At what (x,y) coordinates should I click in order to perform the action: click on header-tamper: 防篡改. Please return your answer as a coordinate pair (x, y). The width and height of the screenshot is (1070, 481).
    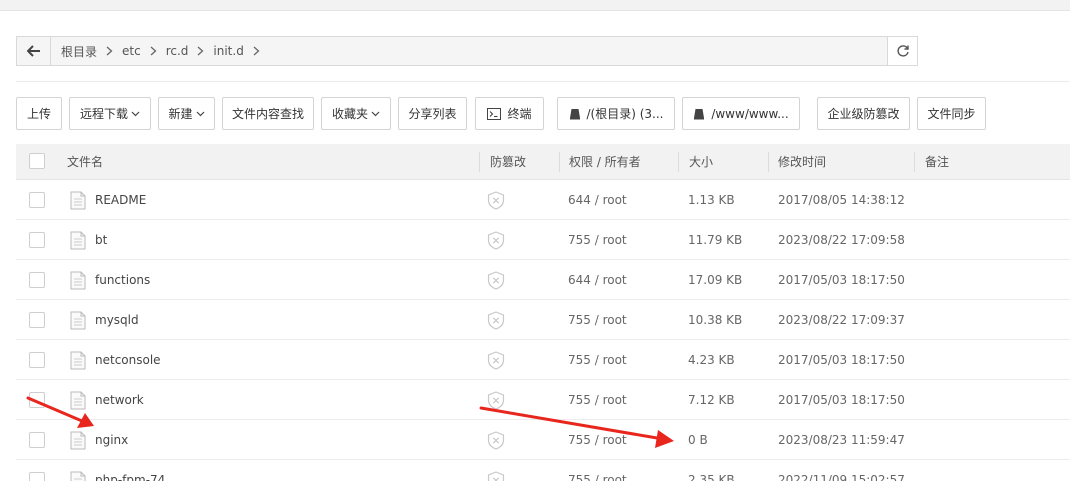
    Looking at the image, I should click on (508, 162).